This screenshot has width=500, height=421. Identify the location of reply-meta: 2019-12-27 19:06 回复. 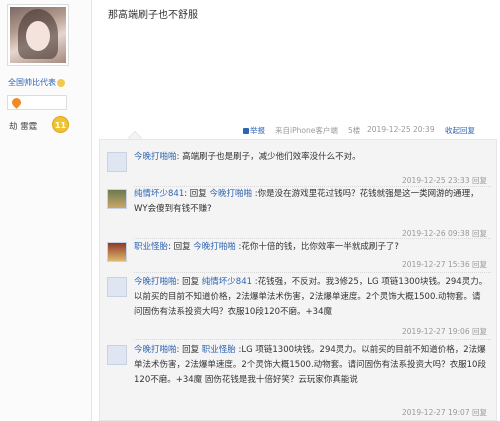
(444, 331).